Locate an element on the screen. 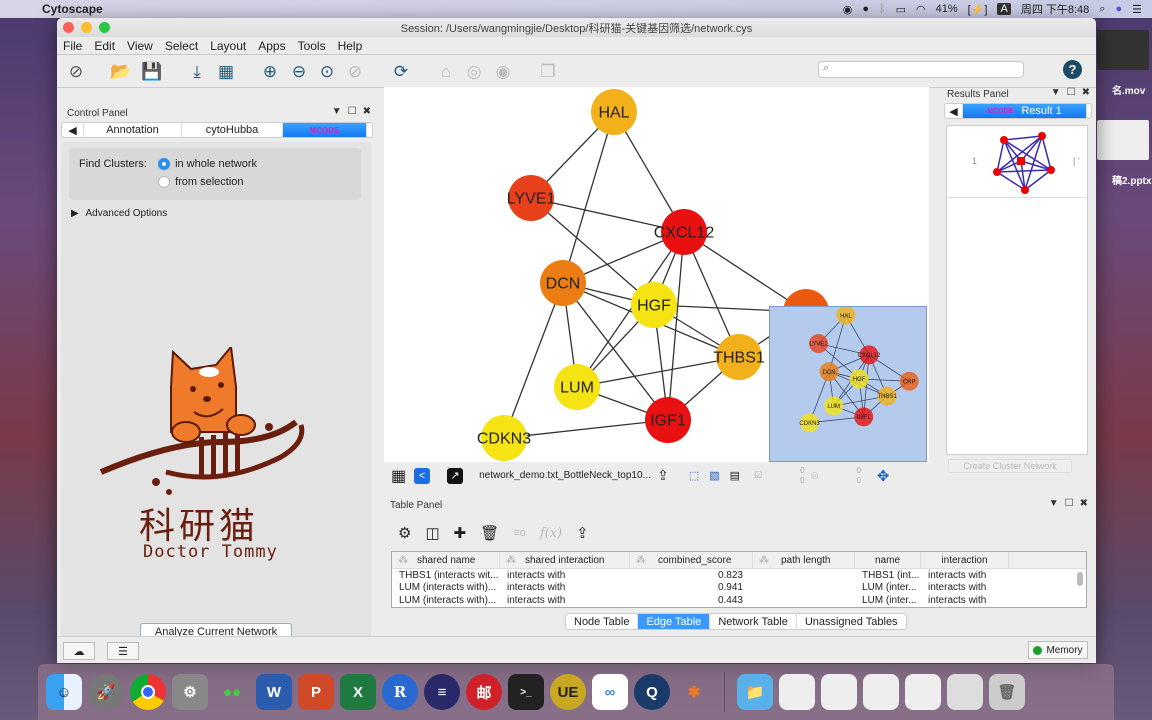 Image resolution: width=1152 pixels, height=720 pixels. dock-terminal-icon: >_ is located at coordinates (526, 692).